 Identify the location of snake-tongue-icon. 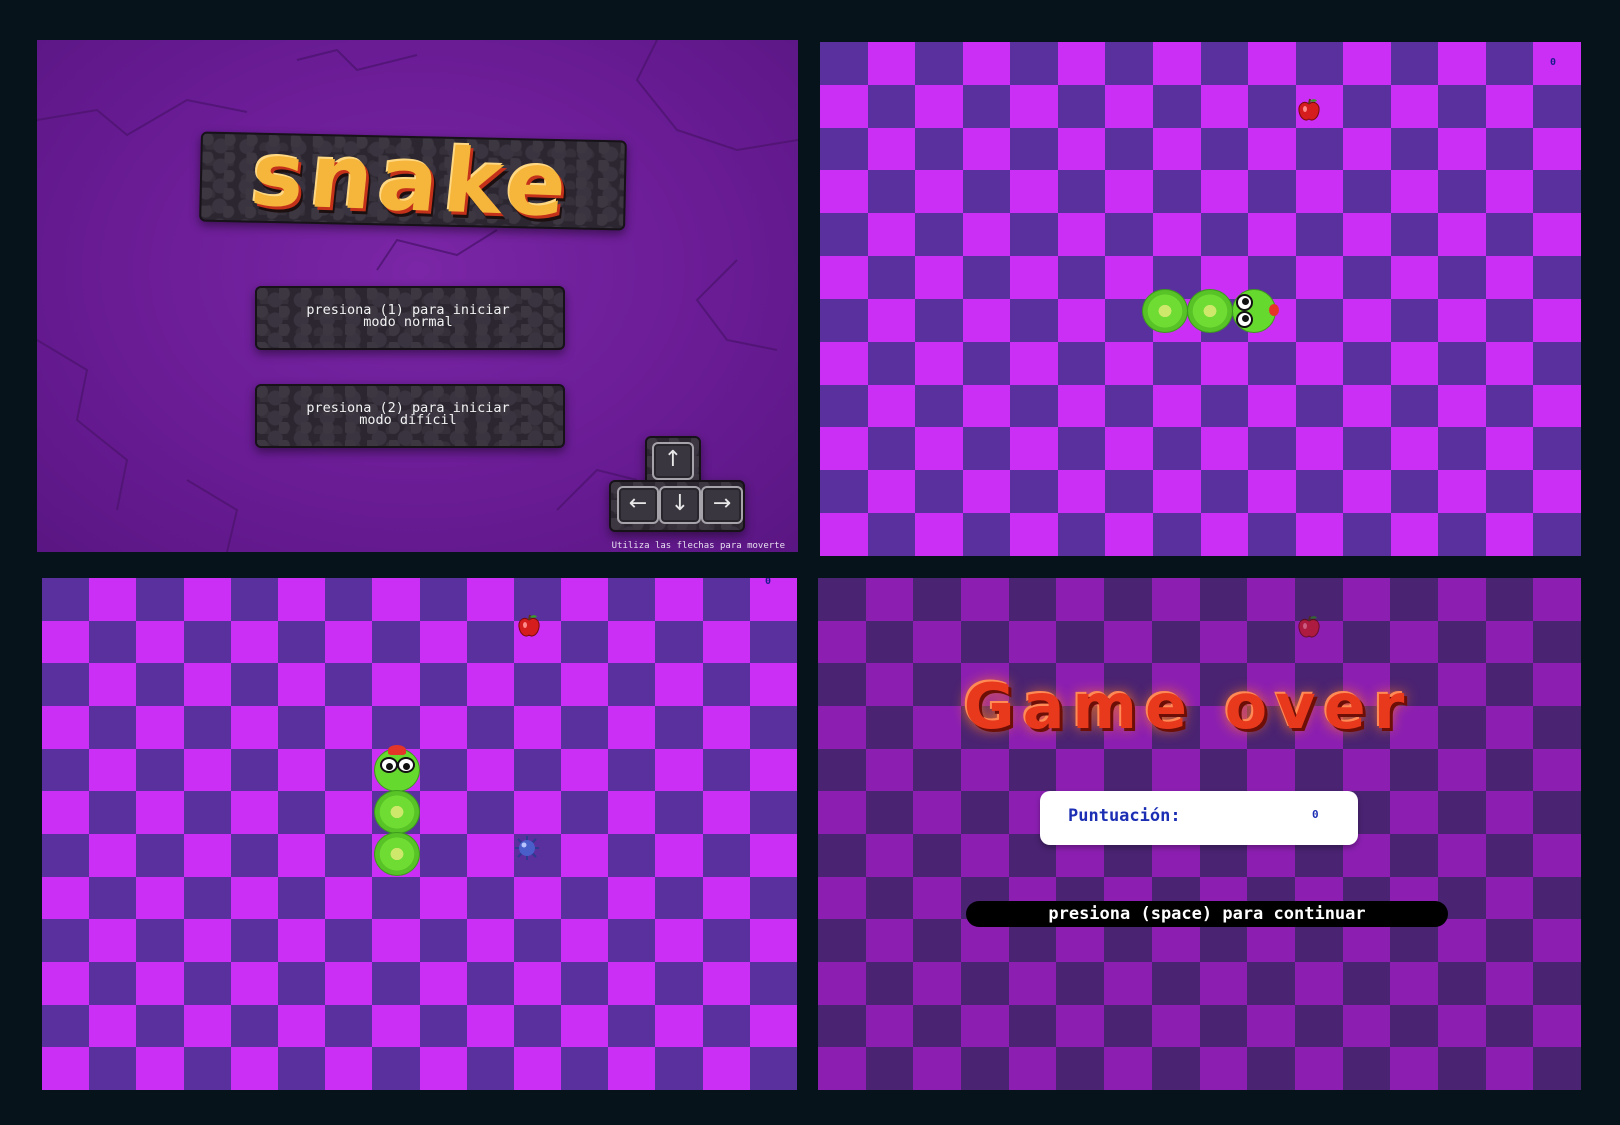
(1274, 310).